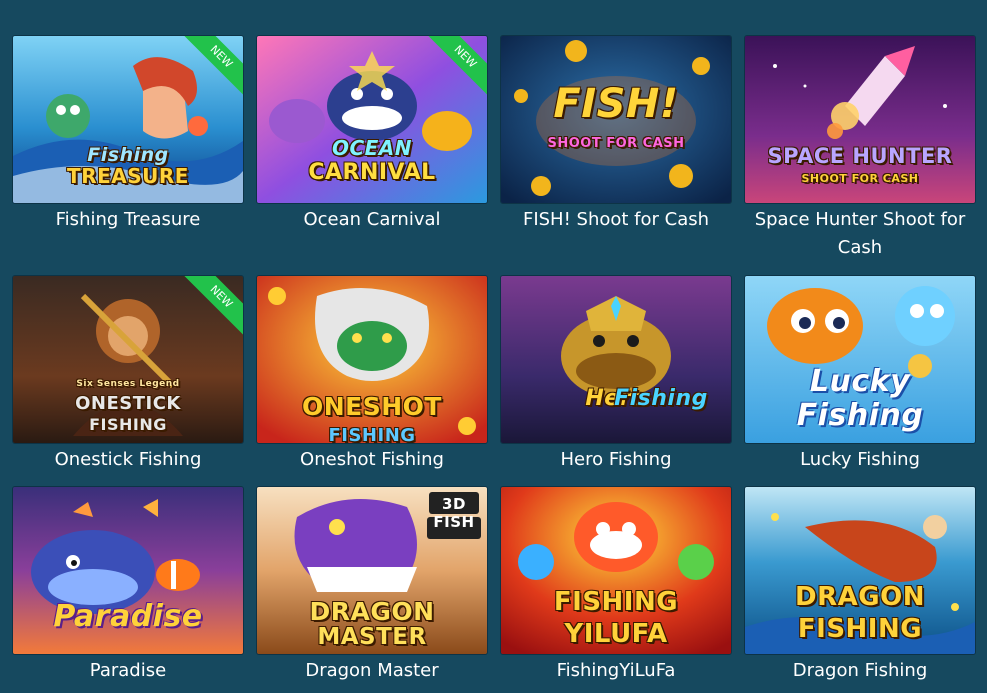 This screenshot has height=693, width=987. I want to click on art-title-line1: Paradise, so click(128, 616).